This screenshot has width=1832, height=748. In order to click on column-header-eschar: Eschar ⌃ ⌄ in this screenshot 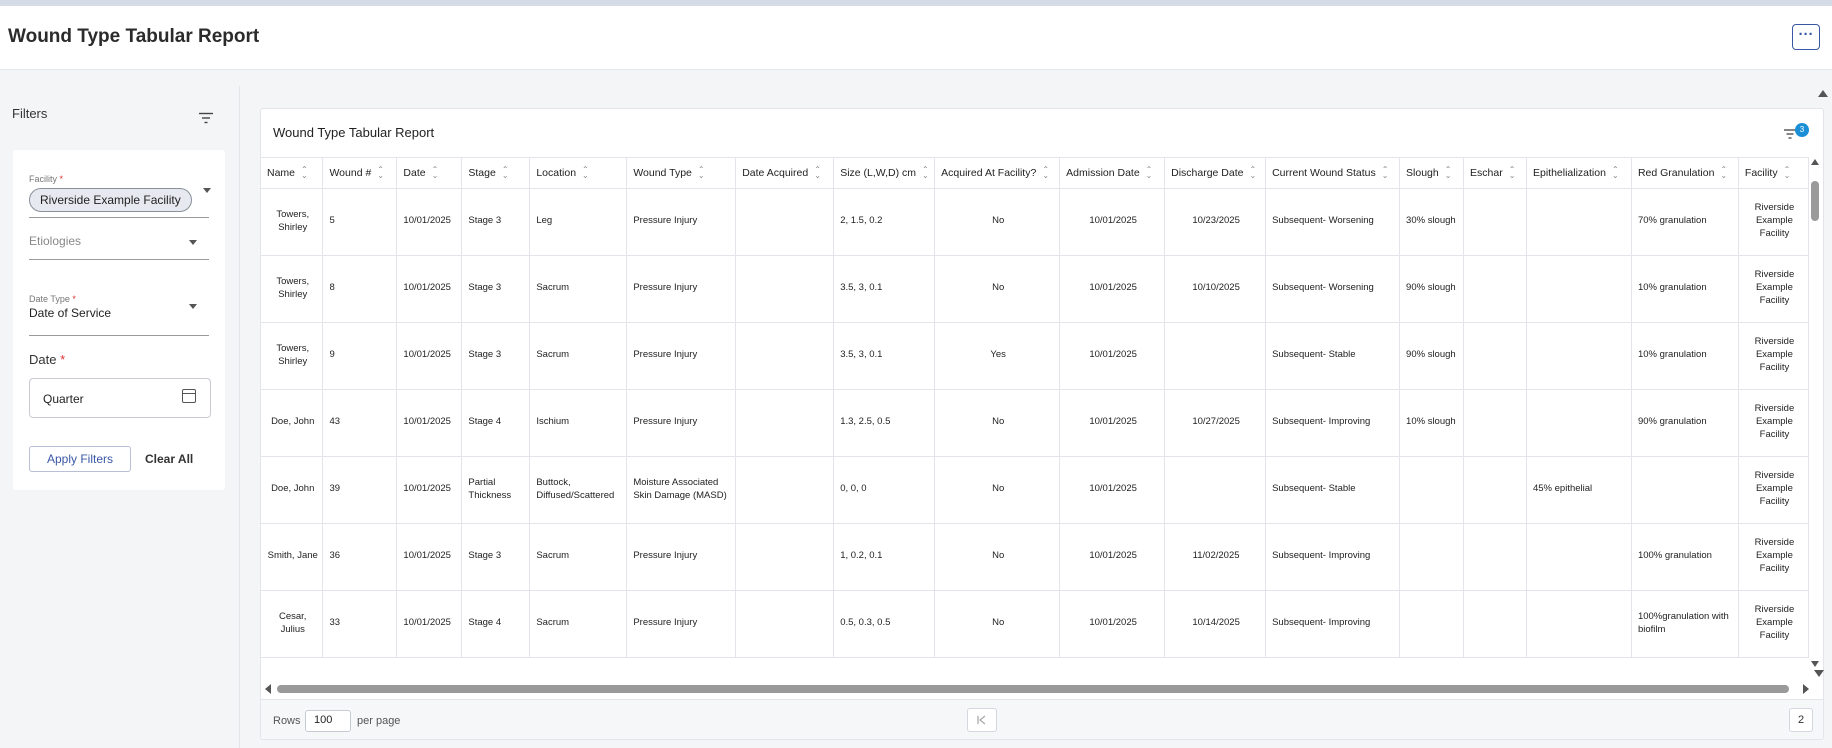, I will do `click(1495, 173)`.